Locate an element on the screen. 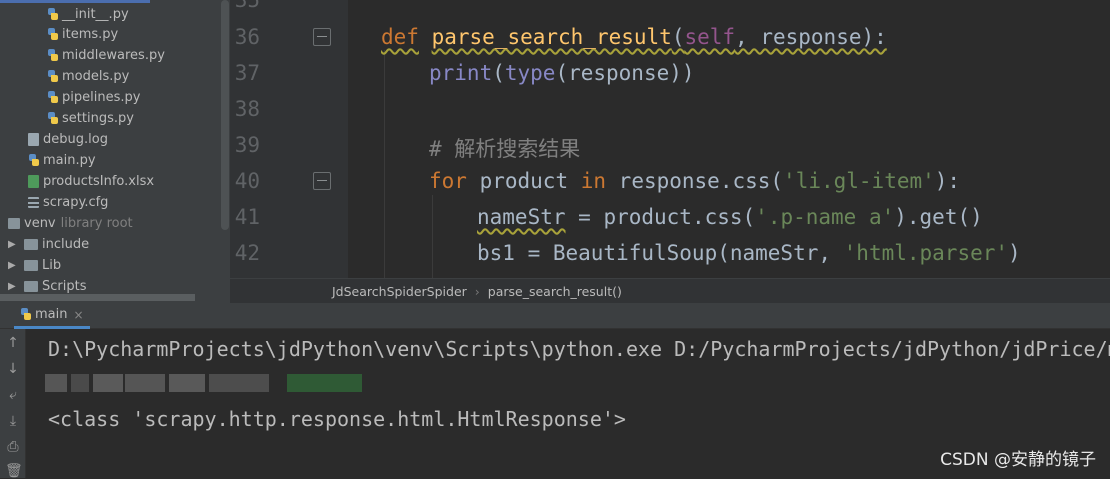  code-line-39-comment: # 解析搜索结果 is located at coordinates (505, 149).